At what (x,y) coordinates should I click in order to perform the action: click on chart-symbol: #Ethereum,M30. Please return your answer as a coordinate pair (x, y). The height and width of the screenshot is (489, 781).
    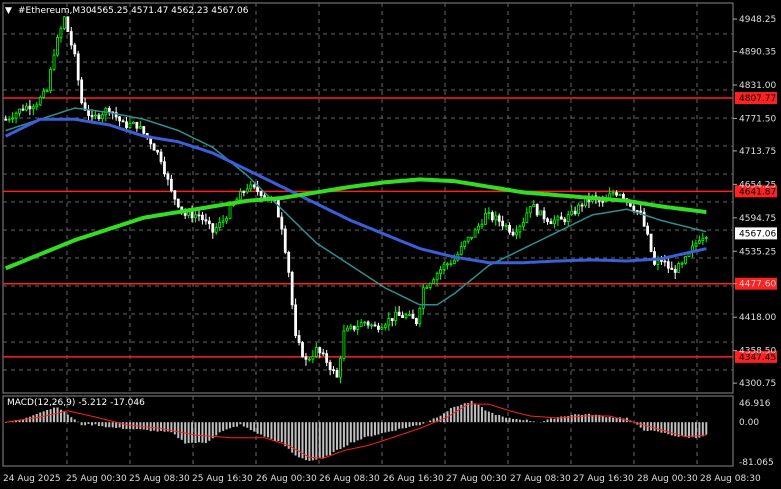
    Looking at the image, I should click on (55, 11).